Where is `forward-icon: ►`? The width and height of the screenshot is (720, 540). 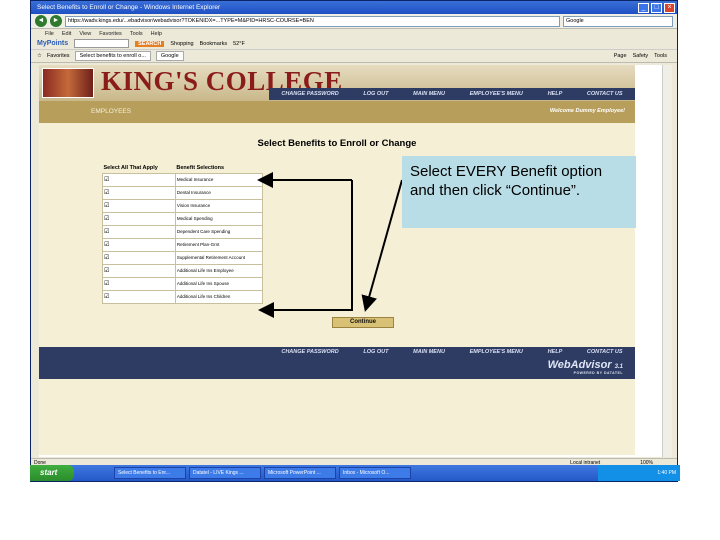 forward-icon: ► is located at coordinates (56, 21).